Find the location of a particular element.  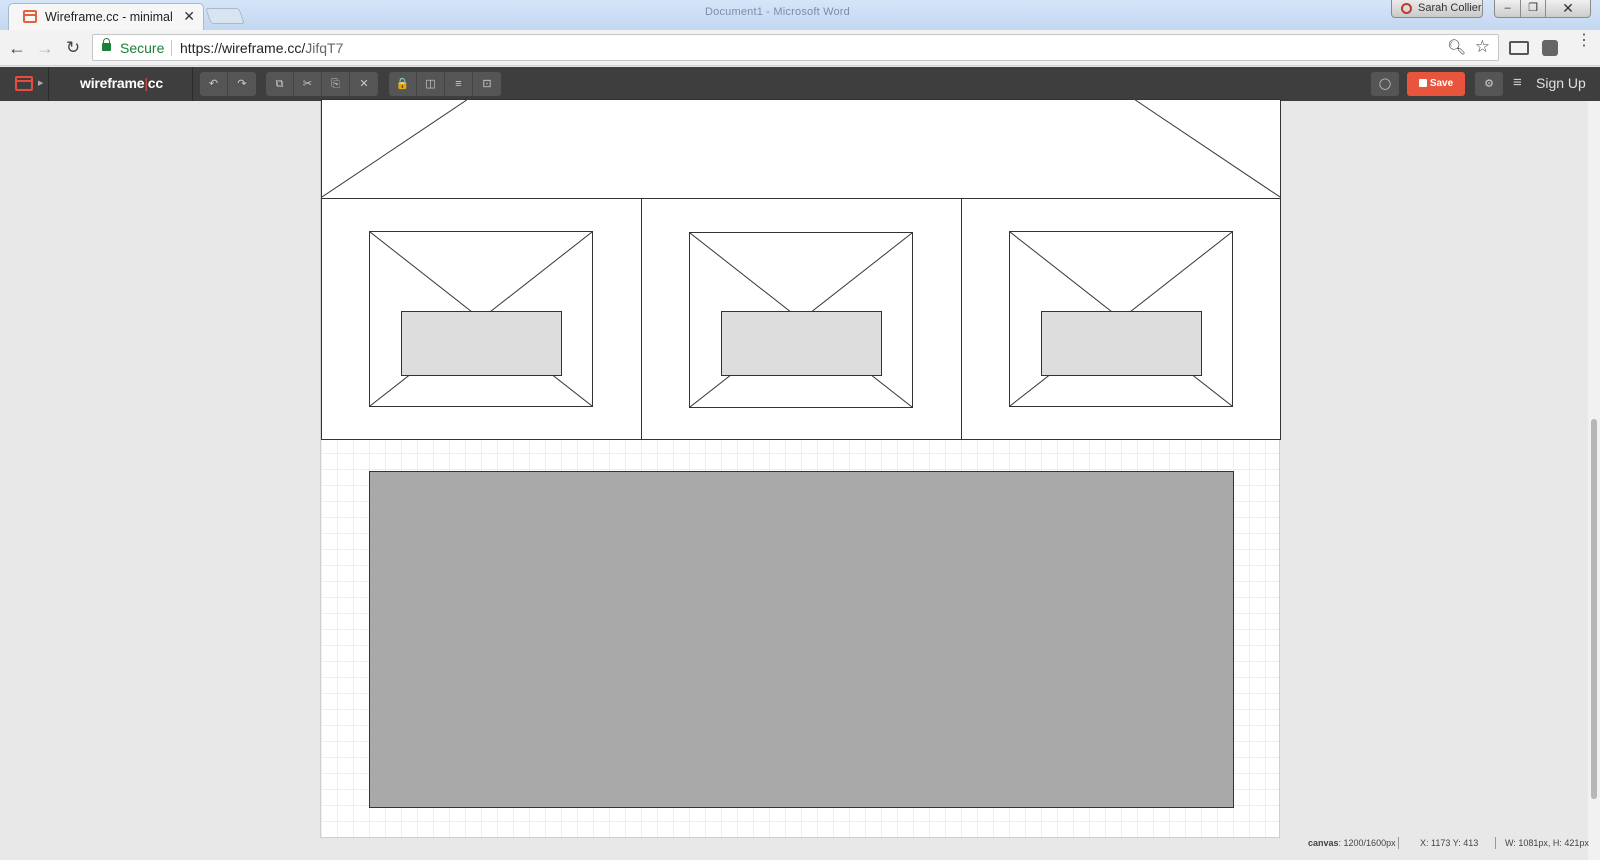

forward-arrow-icon: → is located at coordinates (45, 48).